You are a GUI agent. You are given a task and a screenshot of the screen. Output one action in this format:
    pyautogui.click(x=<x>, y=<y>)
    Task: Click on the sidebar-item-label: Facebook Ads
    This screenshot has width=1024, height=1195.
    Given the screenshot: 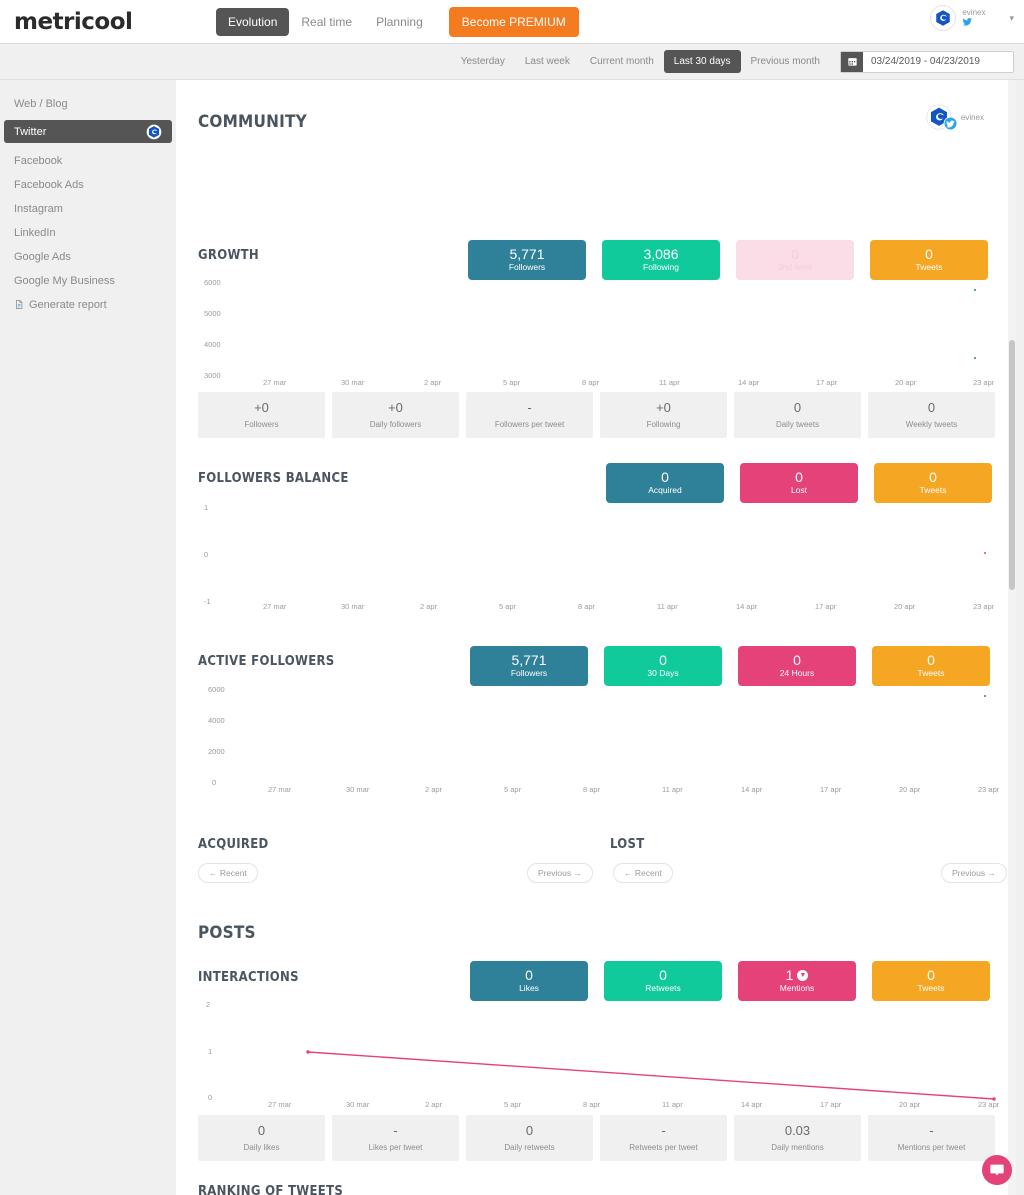 What is the action you would take?
    pyautogui.click(x=49, y=184)
    